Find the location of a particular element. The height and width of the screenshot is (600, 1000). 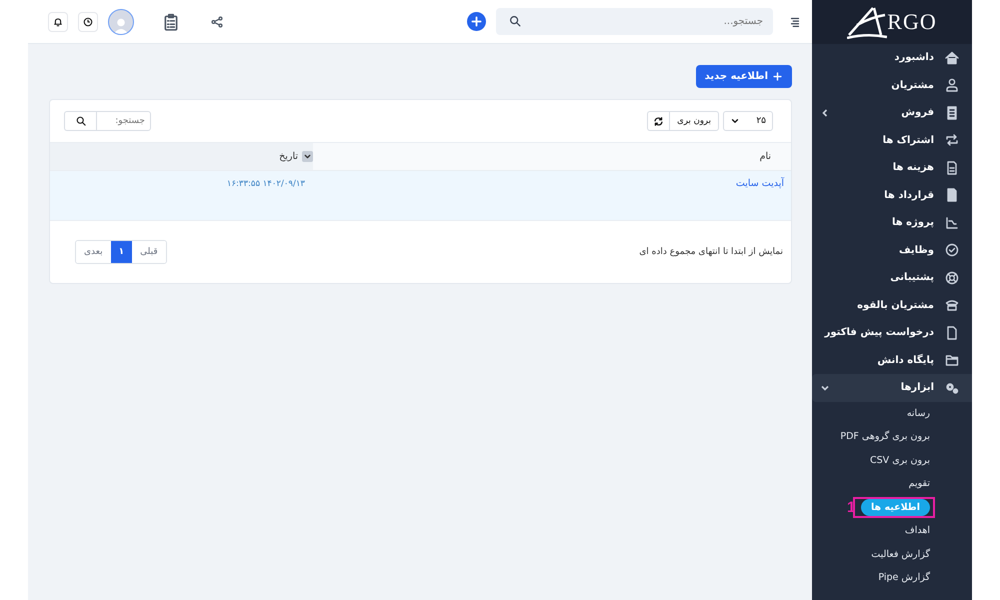

clipboard-icon is located at coordinates (171, 21).